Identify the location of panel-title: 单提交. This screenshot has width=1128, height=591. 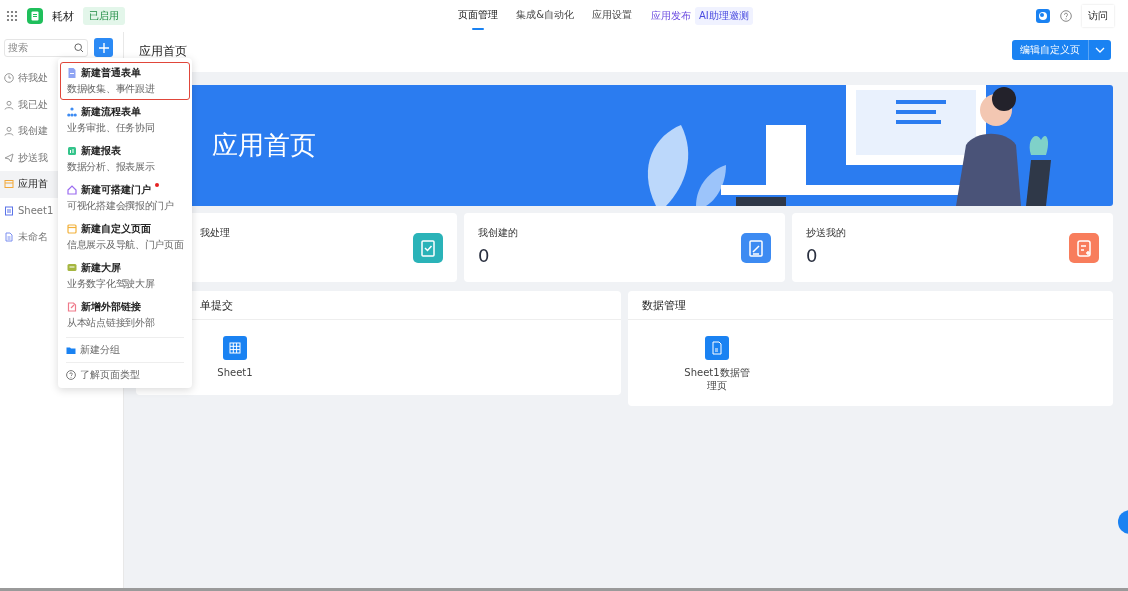
(216, 305).